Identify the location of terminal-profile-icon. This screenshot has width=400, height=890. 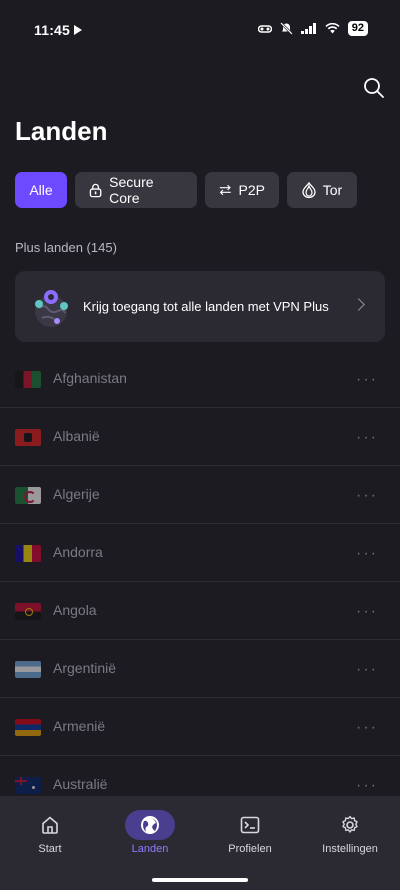
(250, 825).